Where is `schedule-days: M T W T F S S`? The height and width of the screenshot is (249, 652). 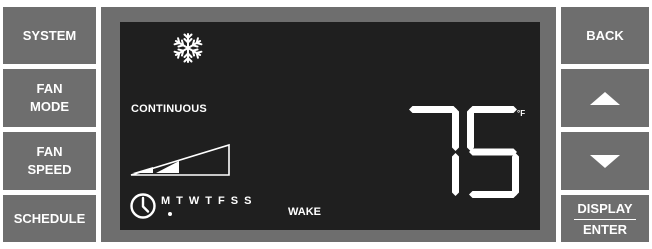
schedule-days: M T W T F S S is located at coordinates (206, 201).